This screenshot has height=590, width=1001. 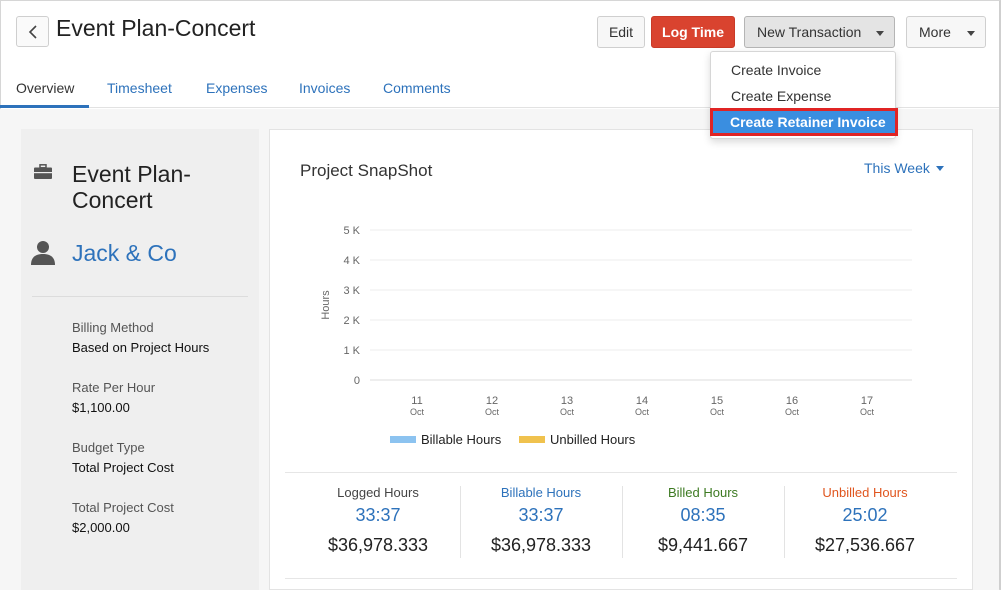 What do you see at coordinates (351, 231) in the screenshot?
I see `y-tick-label: 5 K` at bounding box center [351, 231].